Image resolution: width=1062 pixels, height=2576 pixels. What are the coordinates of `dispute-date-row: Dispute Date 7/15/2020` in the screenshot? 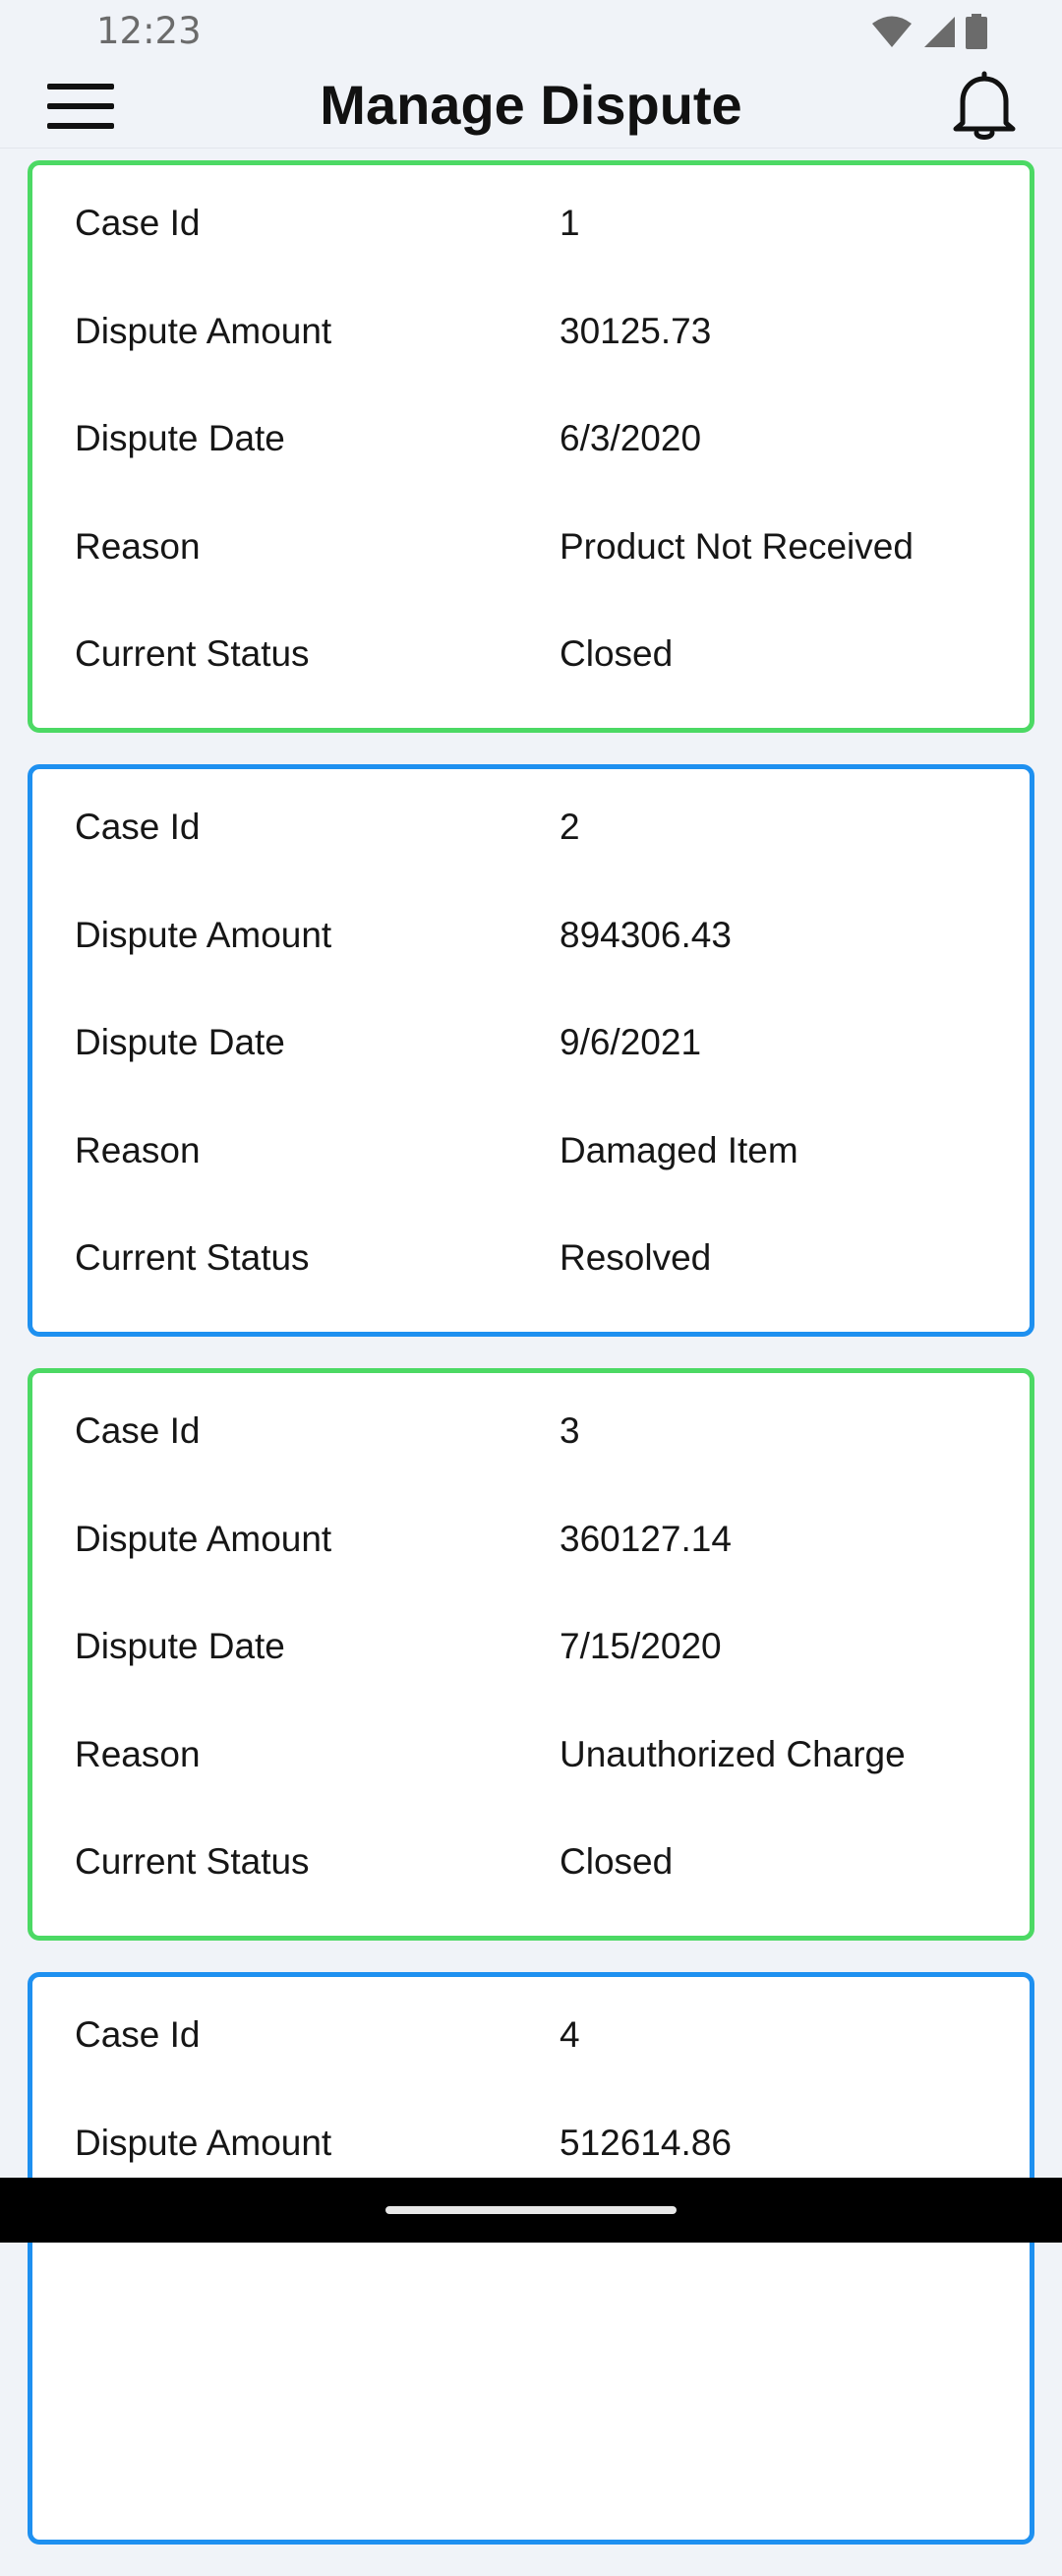 It's located at (531, 1678).